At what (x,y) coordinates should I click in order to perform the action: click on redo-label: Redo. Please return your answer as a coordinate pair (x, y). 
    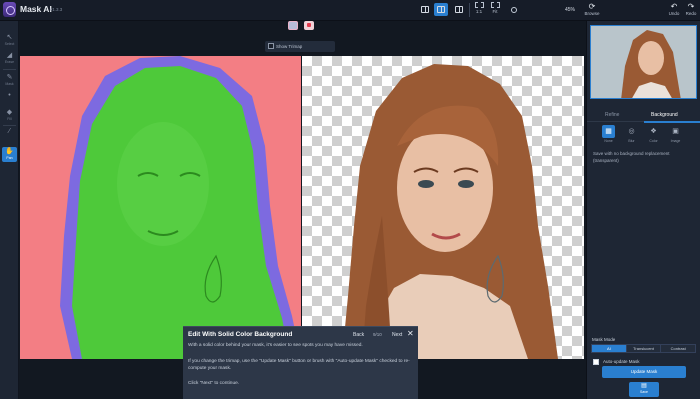
    Looking at the image, I should click on (691, 13).